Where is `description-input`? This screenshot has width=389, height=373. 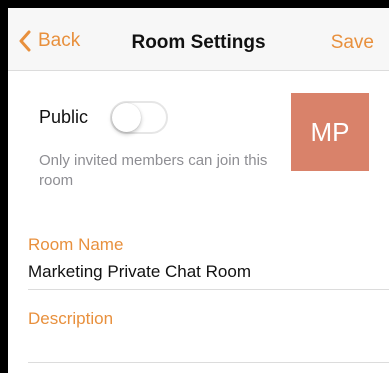 description-input is located at coordinates (208, 350).